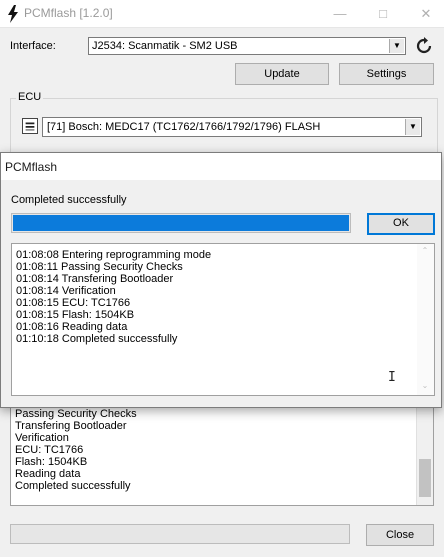  What do you see at coordinates (425, 386) in the screenshot?
I see `scroll-down-icon: ⌄` at bounding box center [425, 386].